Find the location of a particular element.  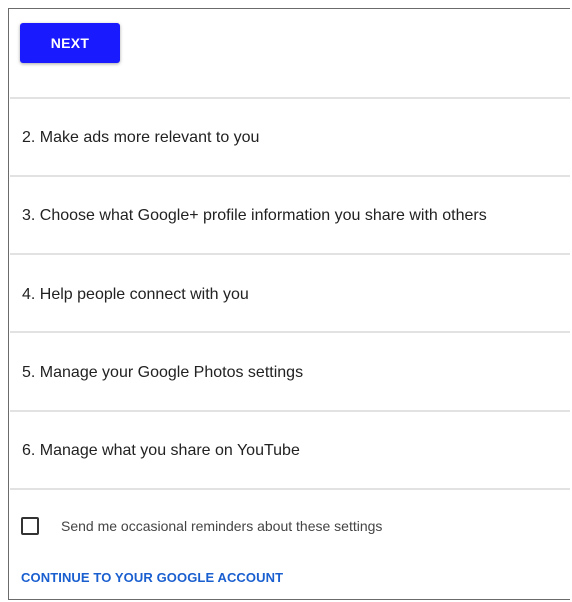

next-button: NEXT is located at coordinates (70, 43).